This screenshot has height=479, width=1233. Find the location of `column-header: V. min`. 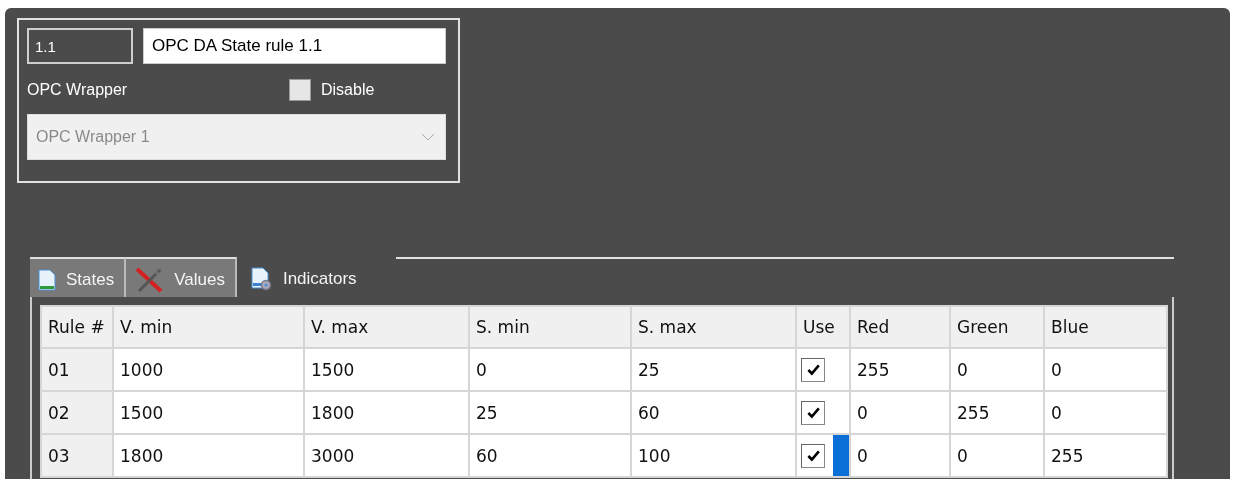

column-header: V. min is located at coordinates (208, 327).